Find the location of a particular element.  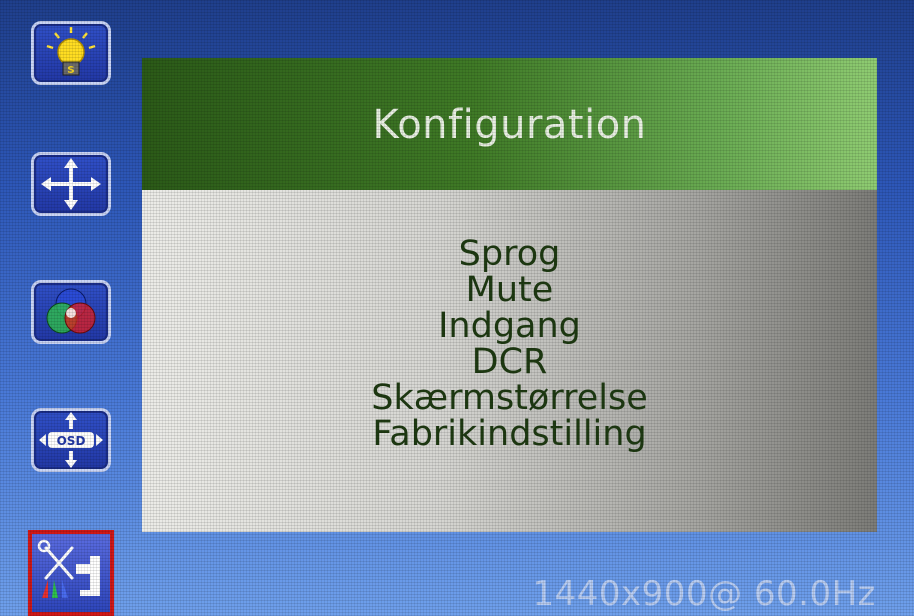

resolution-status: 1440x900@ 60.0Hz is located at coordinates (704, 594).